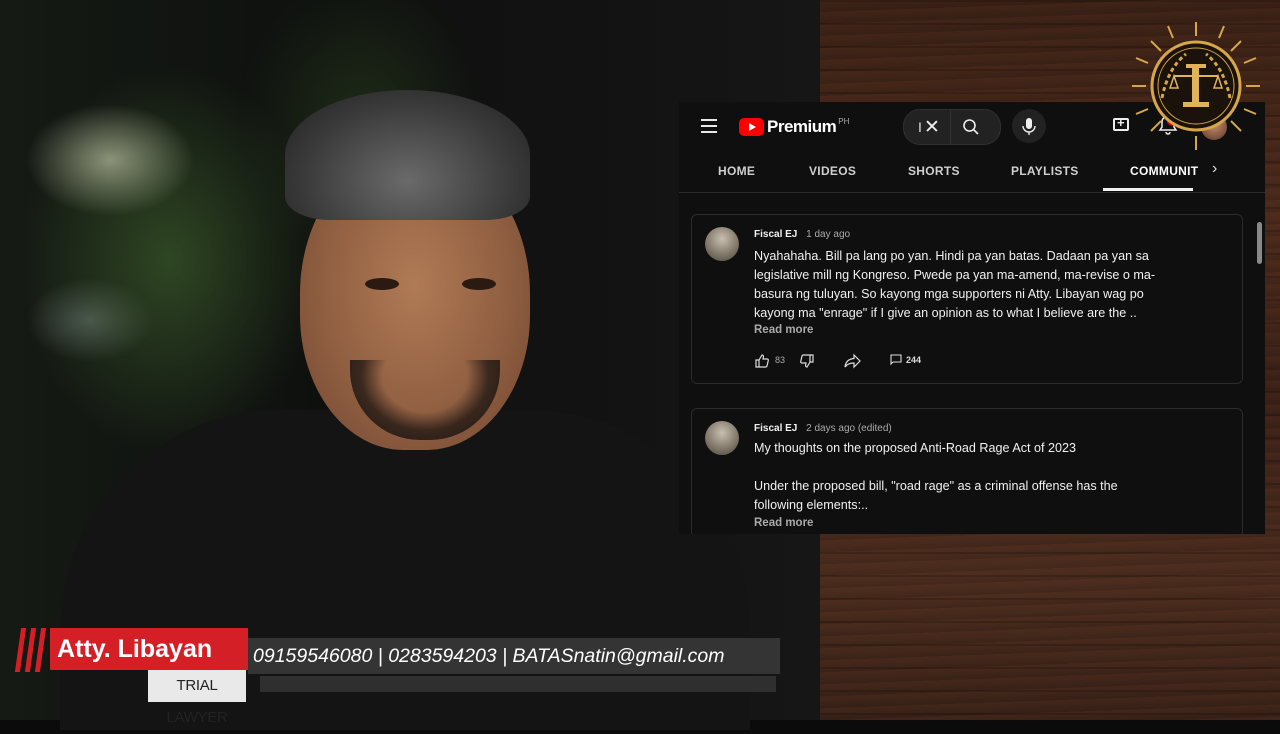  What do you see at coordinates (849, 428) in the screenshot?
I see `post-time: 2 days ago (edited)` at bounding box center [849, 428].